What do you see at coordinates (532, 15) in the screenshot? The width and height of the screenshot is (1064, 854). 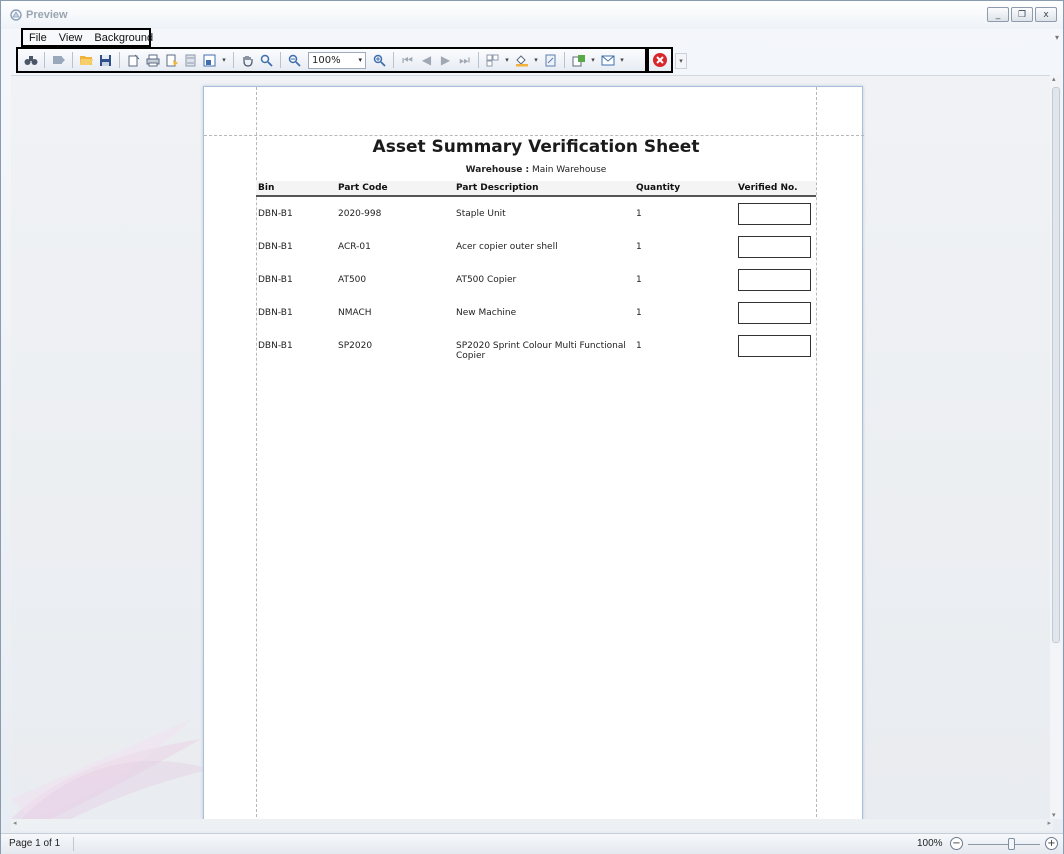 I see `title-bar: Preview _ ❐ x` at bounding box center [532, 15].